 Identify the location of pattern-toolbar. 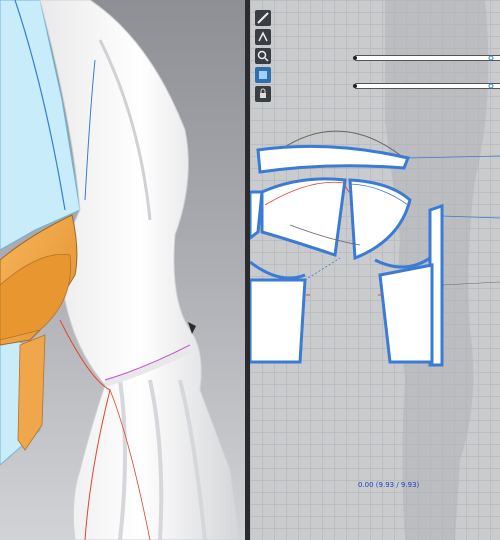
(264, 56).